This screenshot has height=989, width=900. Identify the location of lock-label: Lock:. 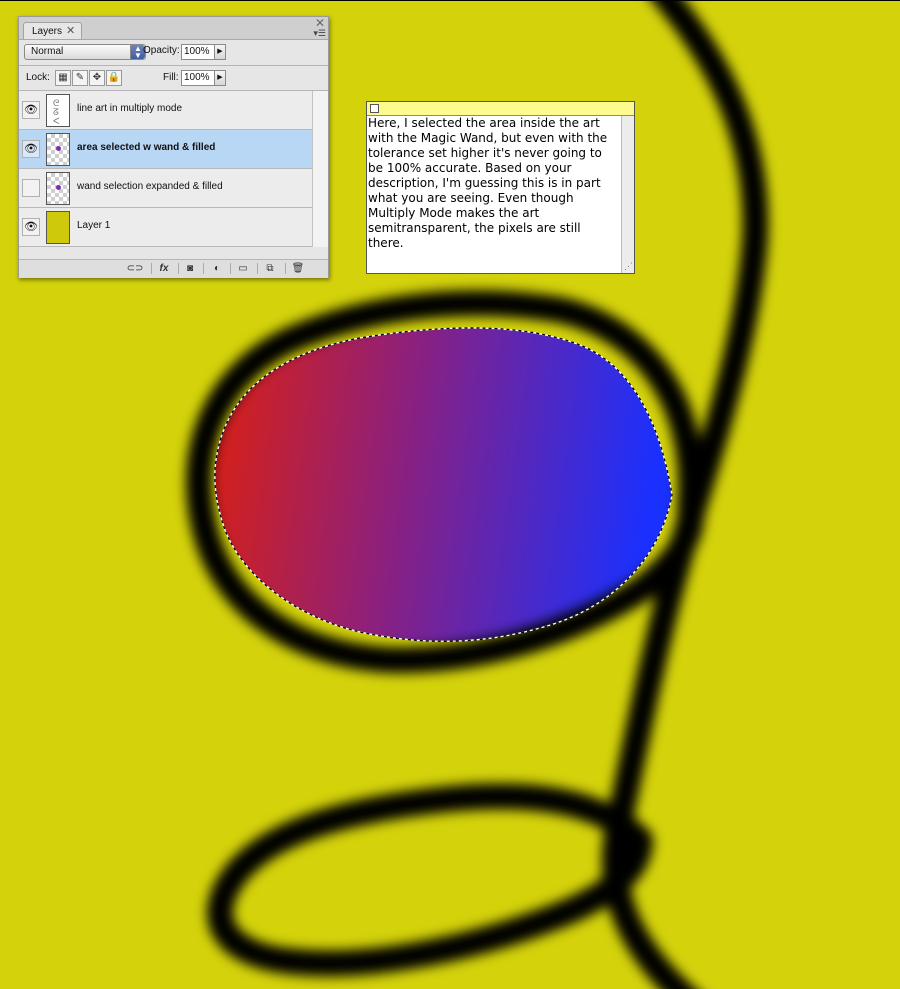
(38, 77).